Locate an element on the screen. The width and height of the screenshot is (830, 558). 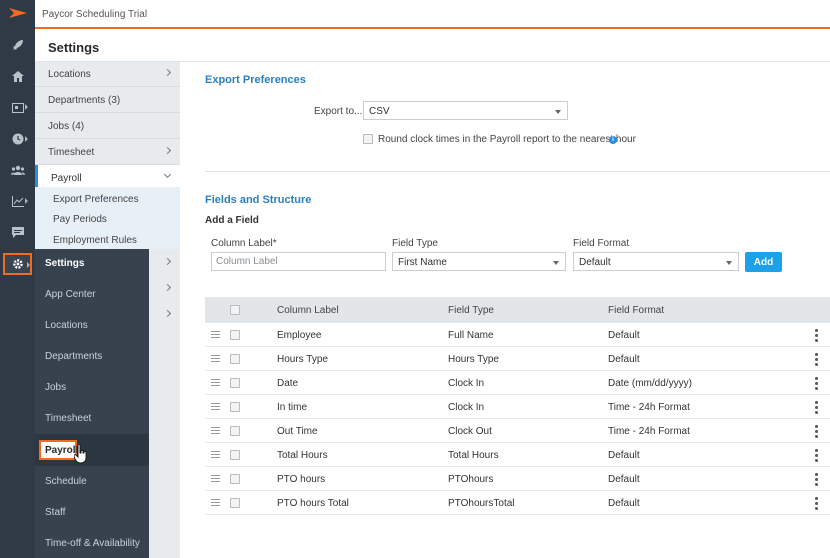
cell-field-type: Clock Out is located at coordinates (470, 431).